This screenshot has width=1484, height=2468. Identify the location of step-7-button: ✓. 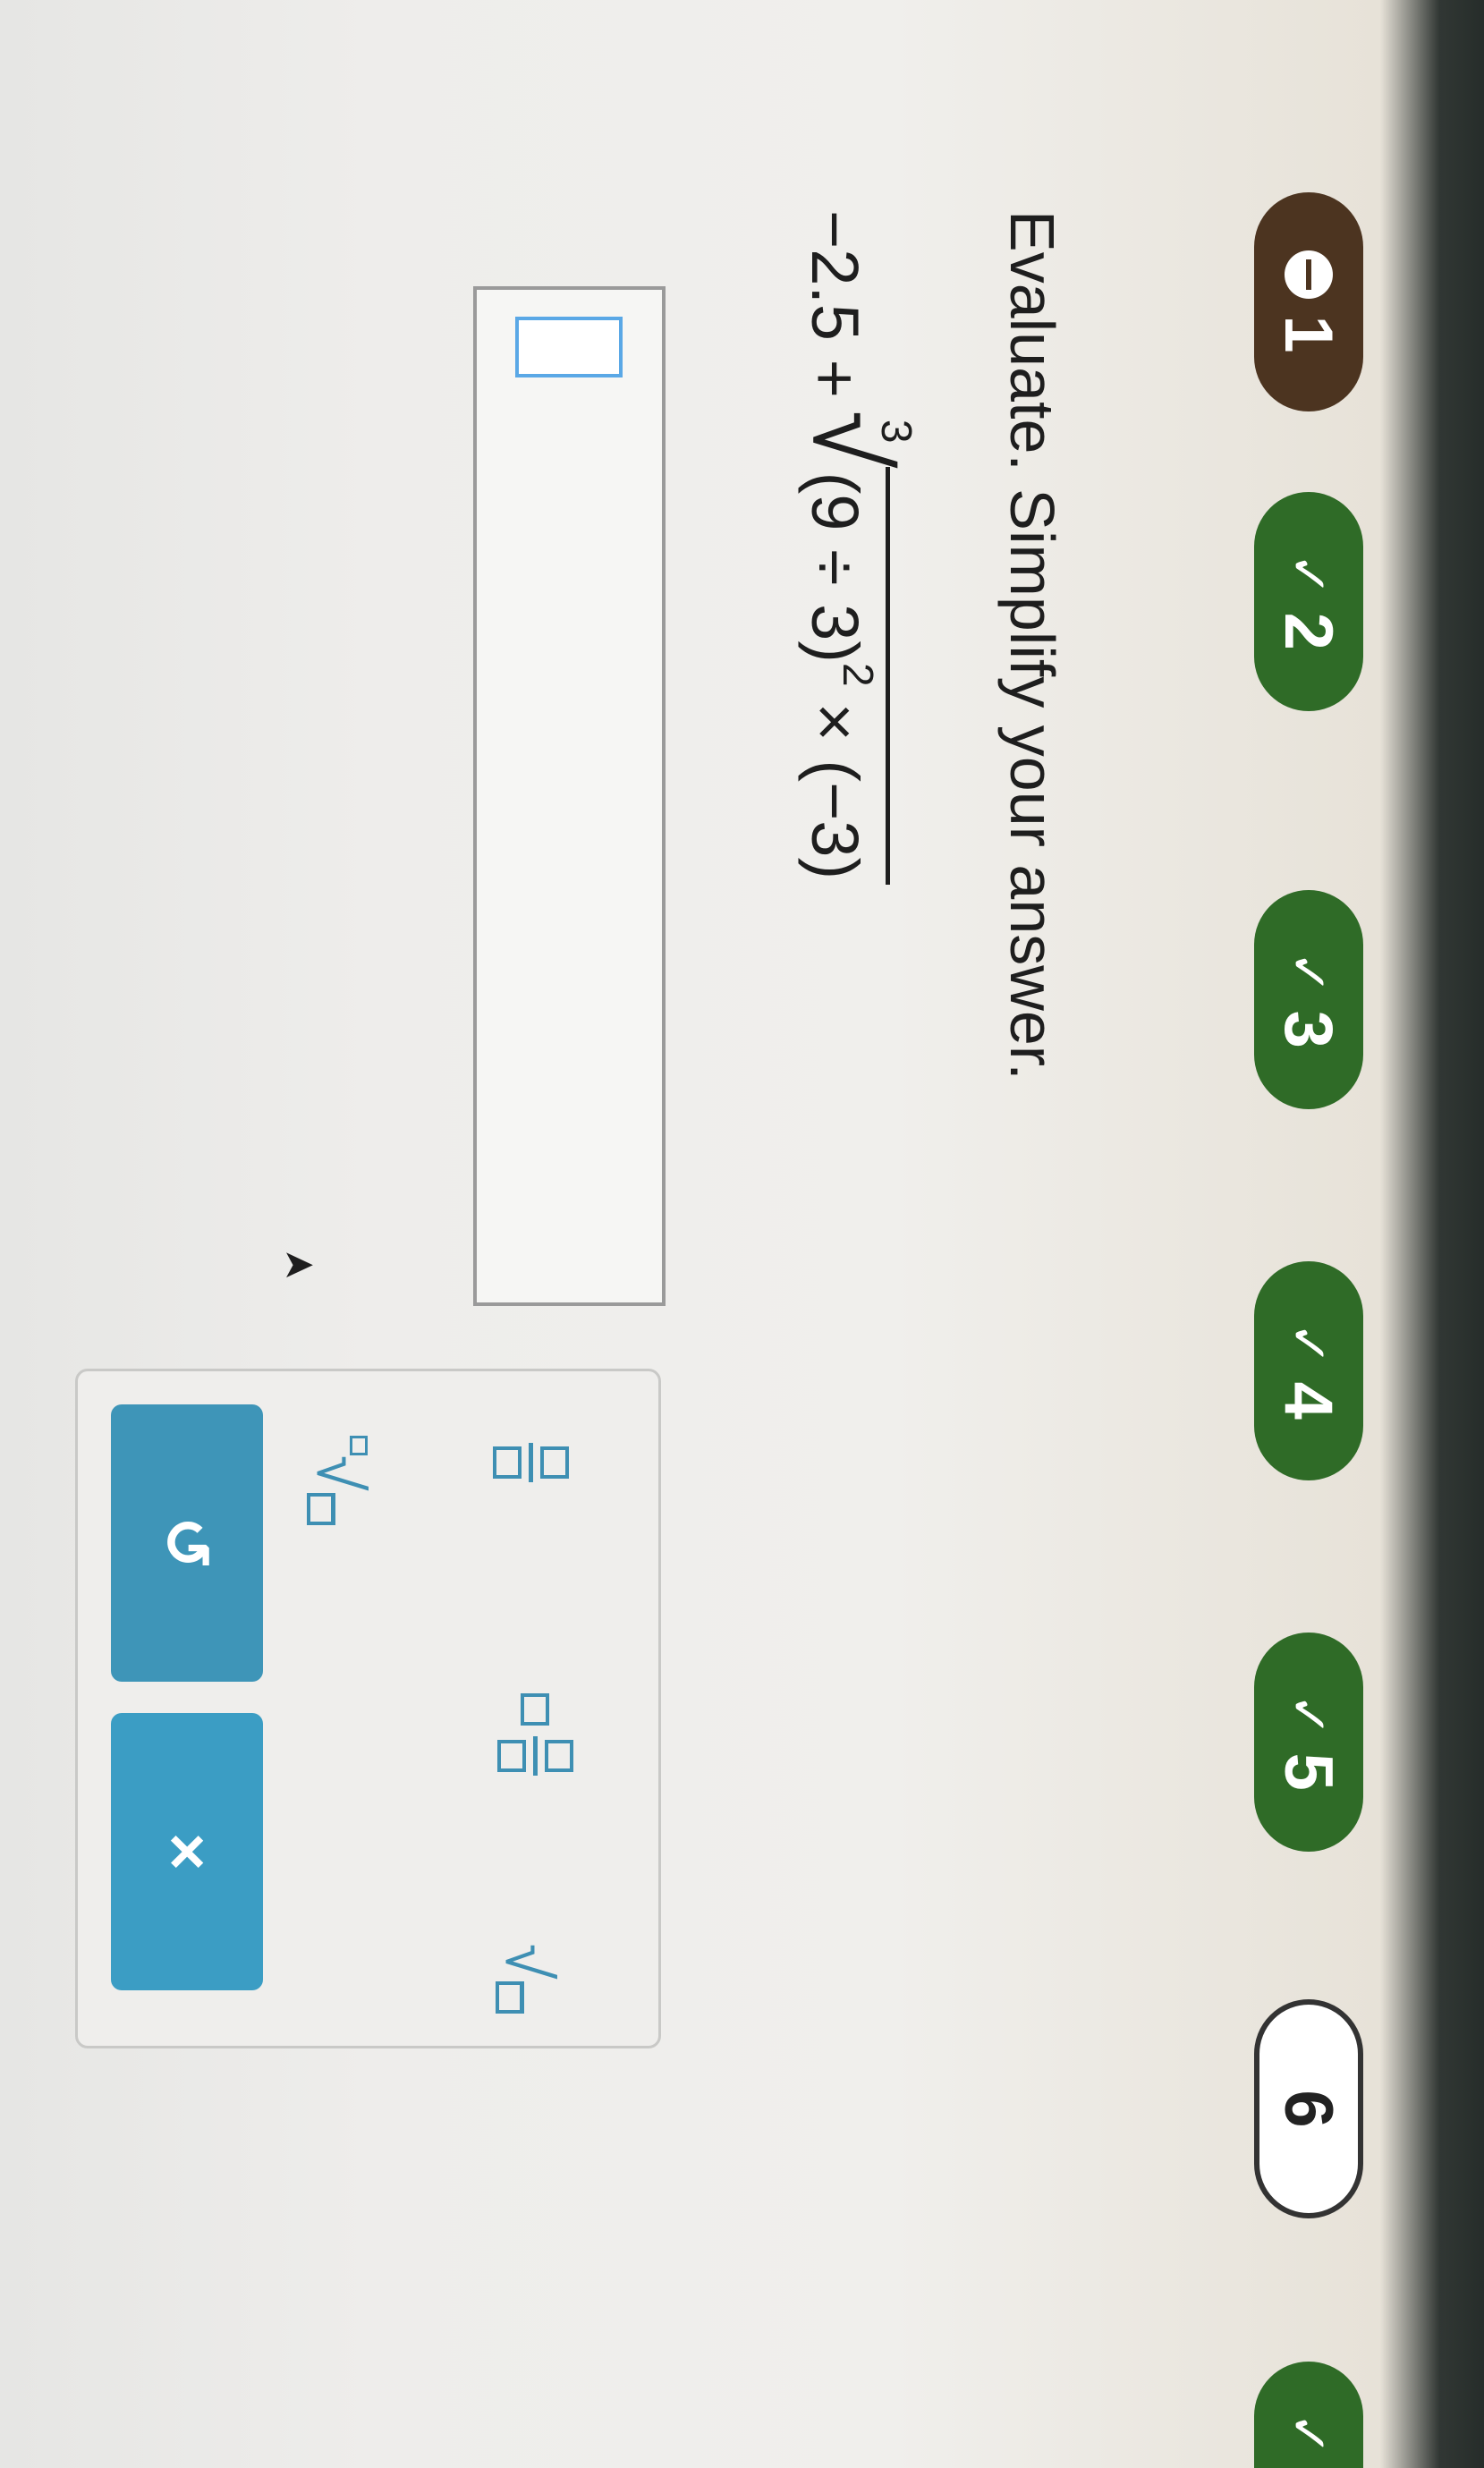
(1308, 2415).